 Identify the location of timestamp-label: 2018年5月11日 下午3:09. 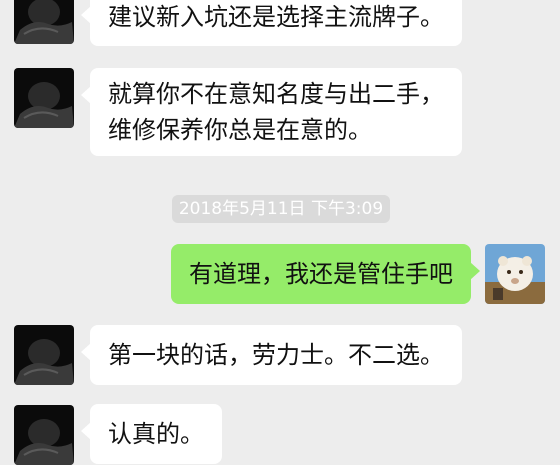
(281, 209).